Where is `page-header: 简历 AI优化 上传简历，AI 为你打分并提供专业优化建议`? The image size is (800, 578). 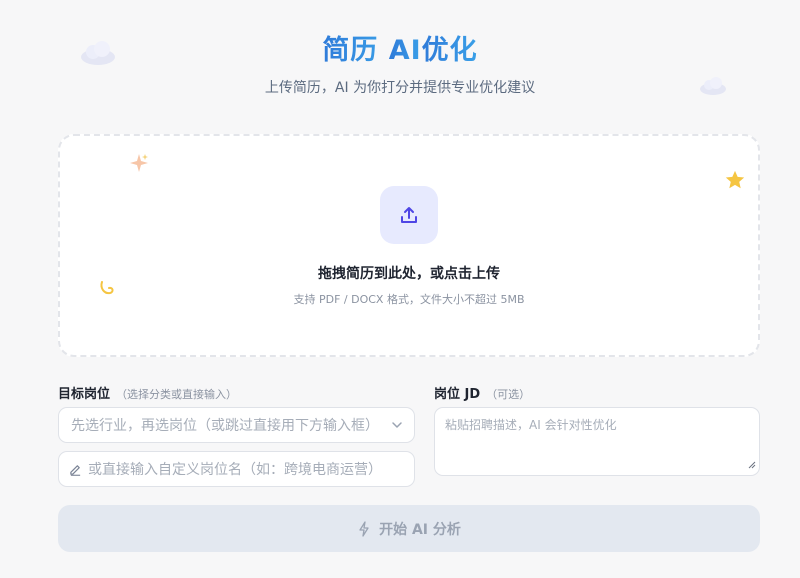 page-header: 简历 AI优化 上传简历，AI 为你打分并提供专业优化建议 is located at coordinates (400, 62).